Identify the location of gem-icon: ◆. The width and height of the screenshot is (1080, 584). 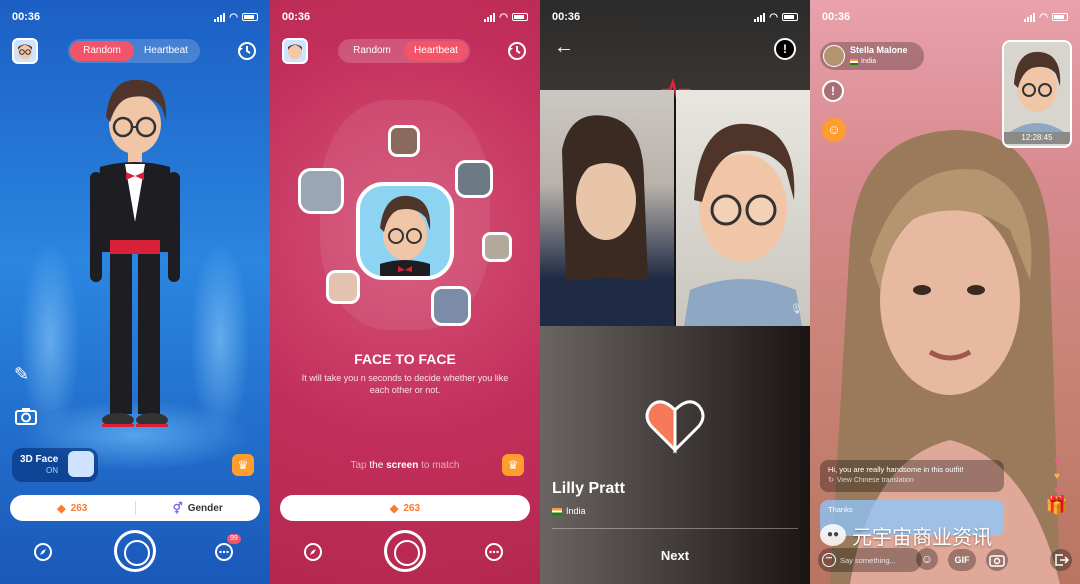
(394, 508).